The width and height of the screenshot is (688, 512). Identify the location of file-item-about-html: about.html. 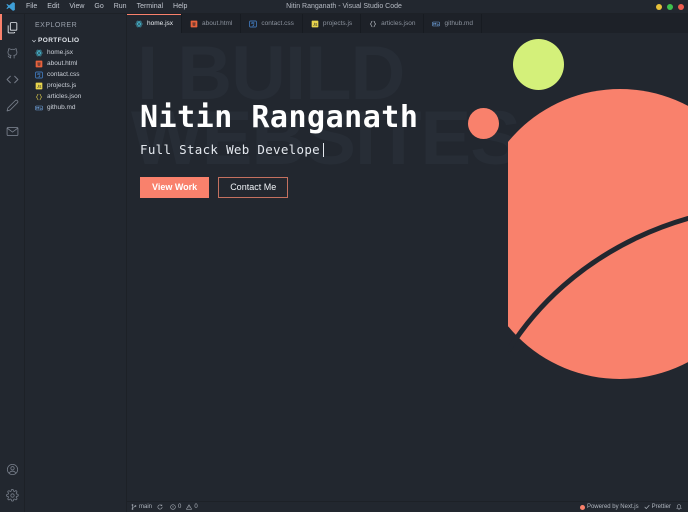
(75, 63).